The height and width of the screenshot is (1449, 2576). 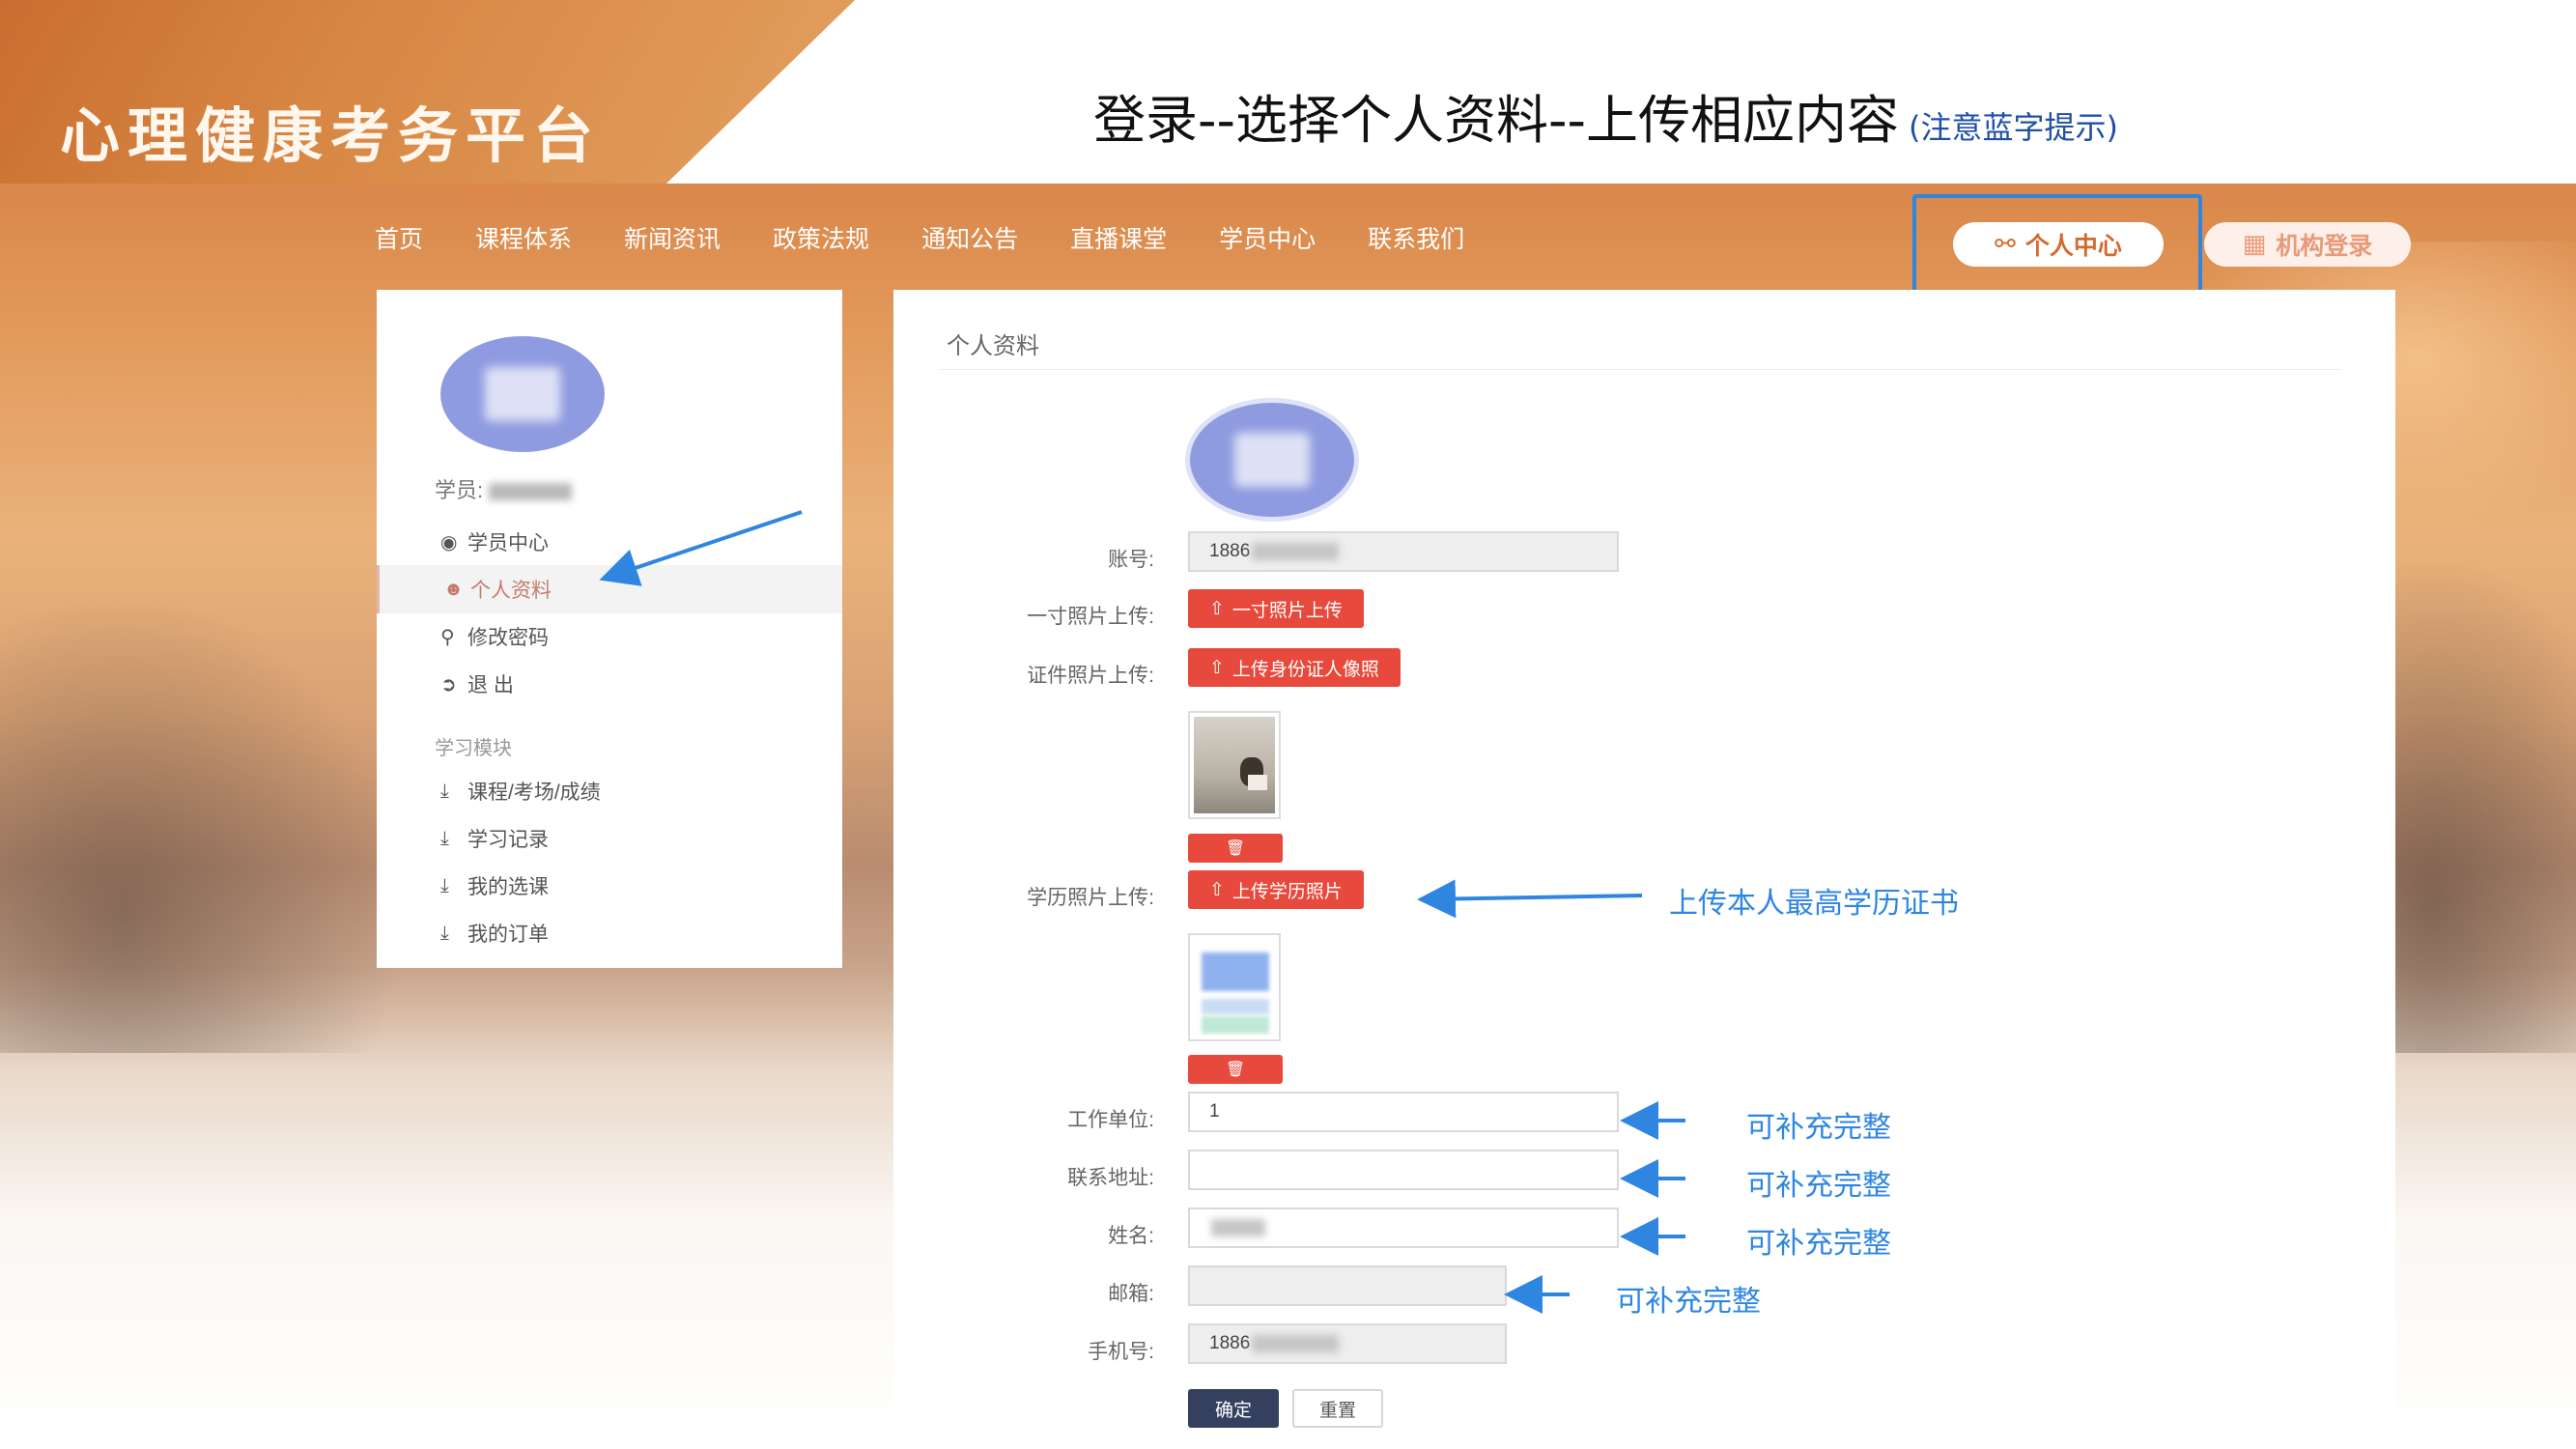 What do you see at coordinates (508, 638) in the screenshot?
I see `sidebar-item-label: 修改密码` at bounding box center [508, 638].